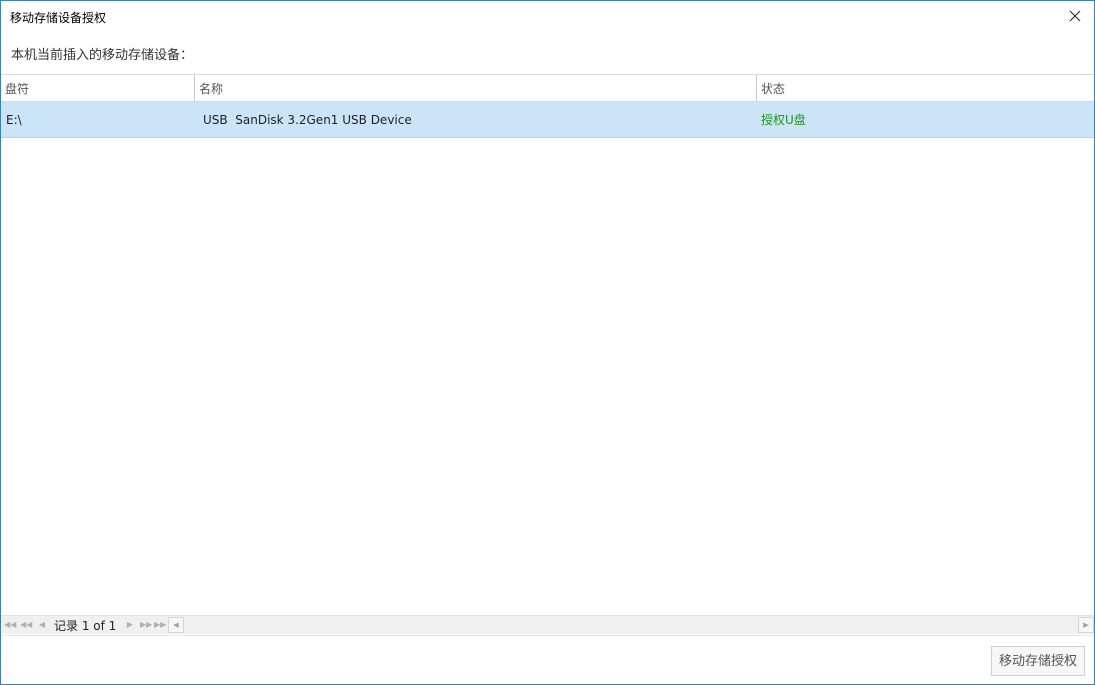 The image size is (1095, 685). Describe the element at coordinates (160, 625) in the screenshot. I see `last-page-icon: ▶▶` at that location.